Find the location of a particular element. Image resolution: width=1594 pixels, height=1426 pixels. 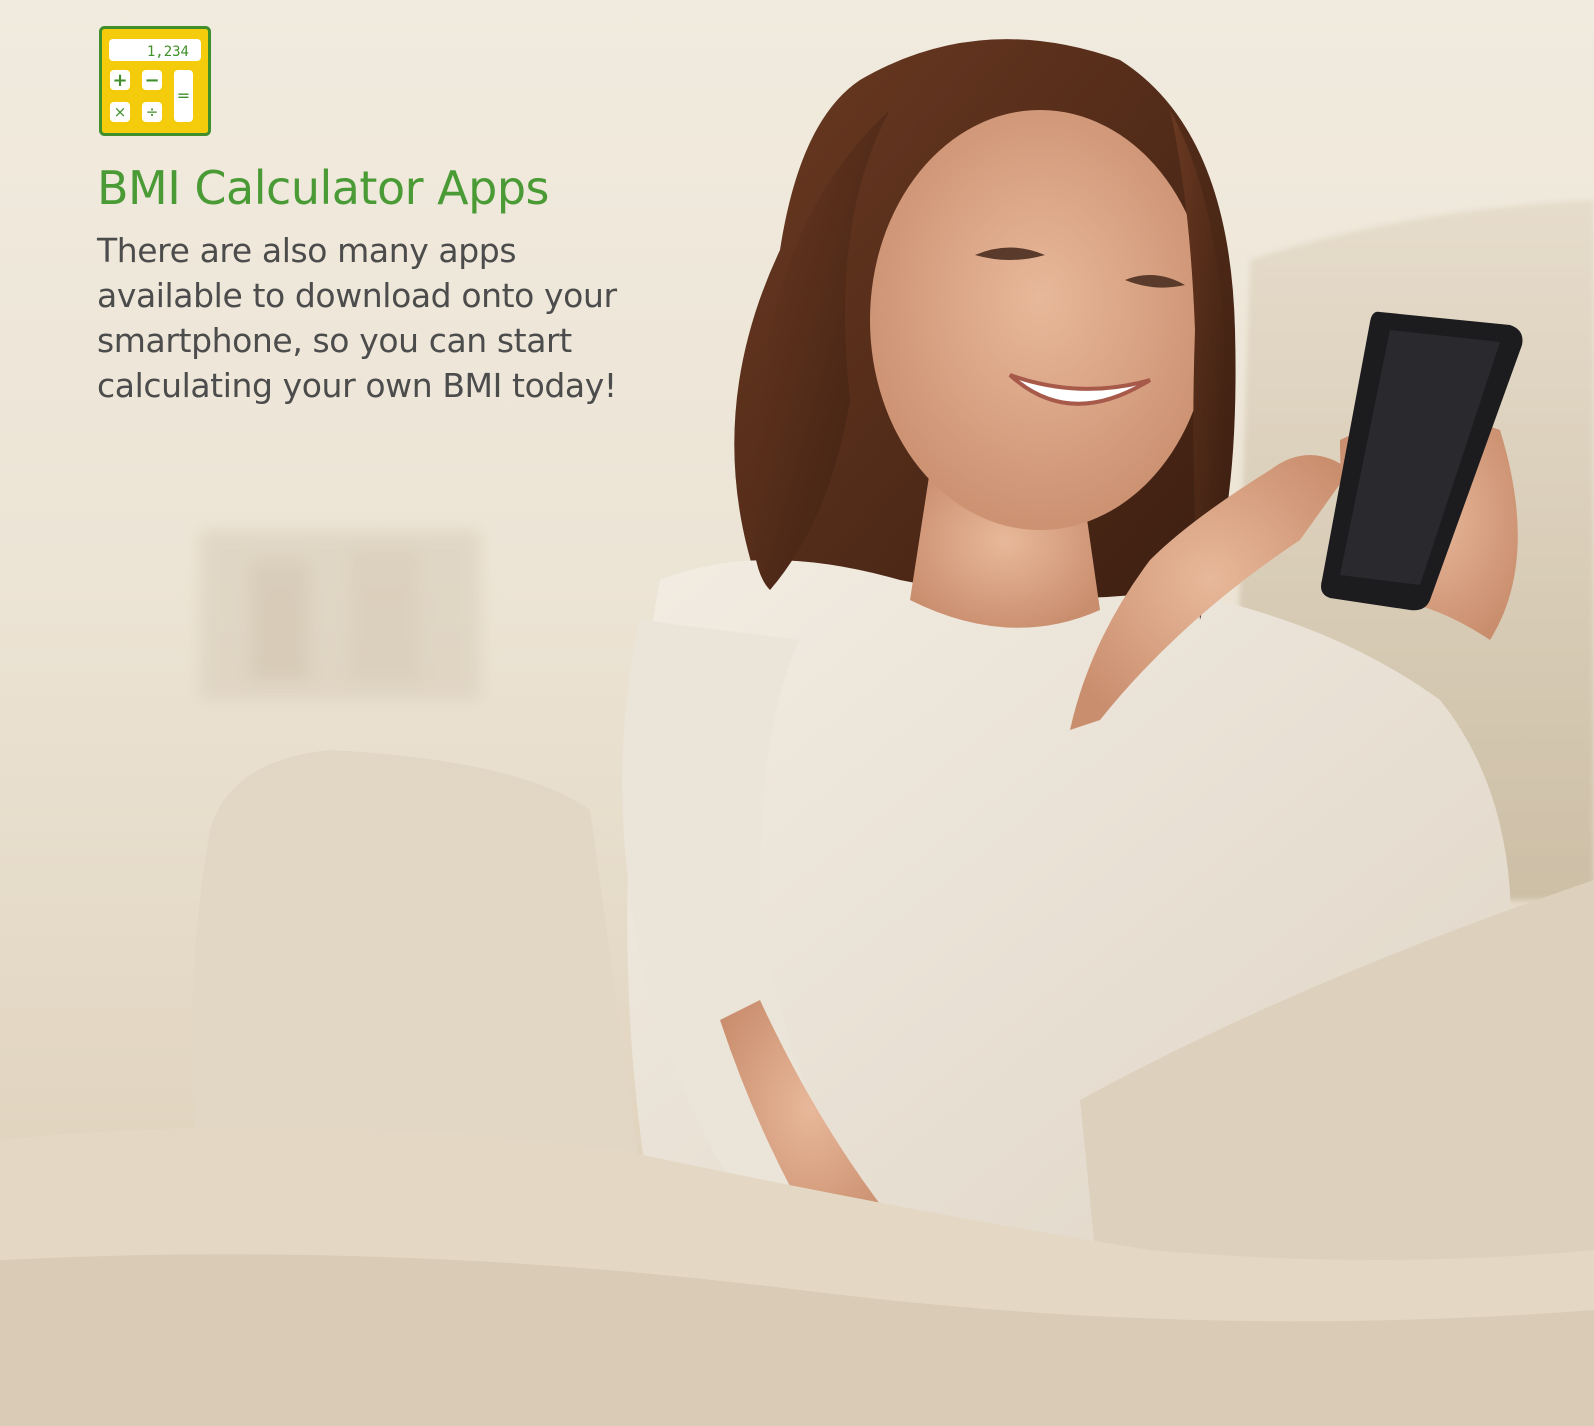

calculator-key-minus: − is located at coordinates (151, 80).